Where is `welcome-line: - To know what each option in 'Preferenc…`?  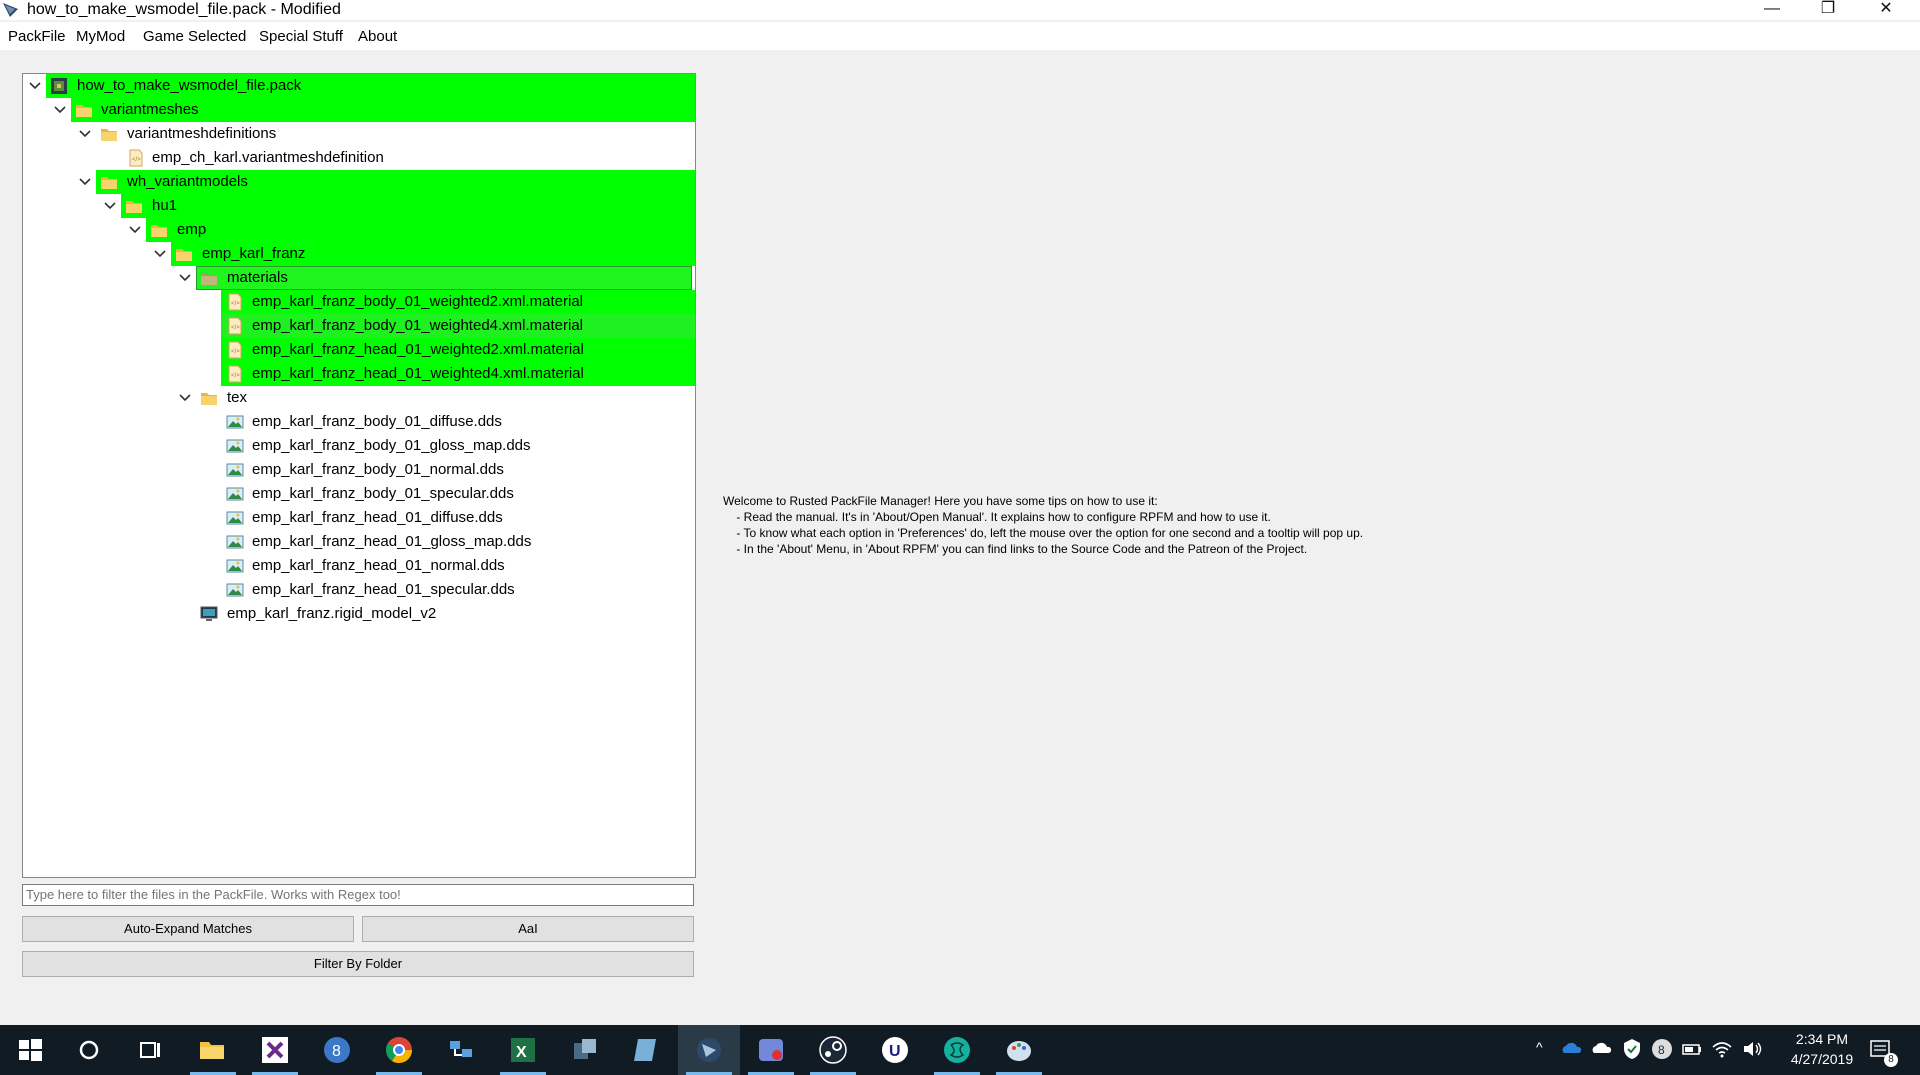
welcome-line: - To know what each option in 'Preferenc… is located at coordinates (1043, 533).